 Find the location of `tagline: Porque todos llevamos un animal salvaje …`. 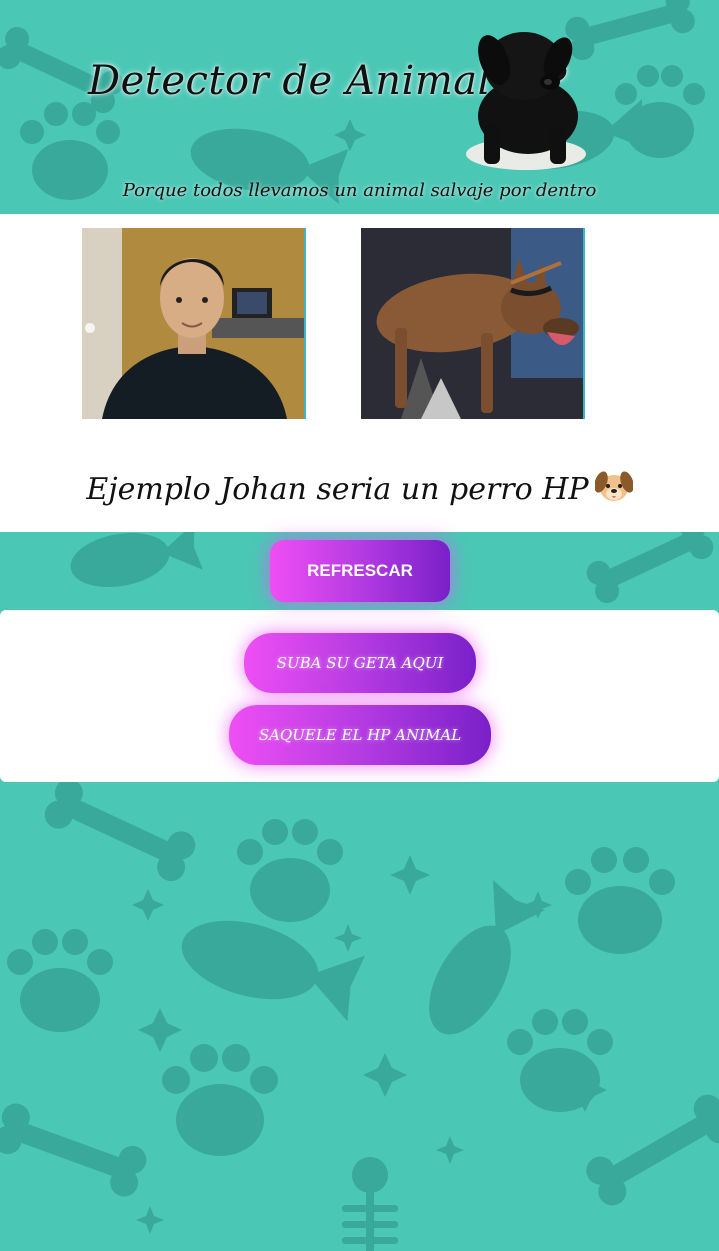

tagline: Porque todos llevamos un animal salvaje … is located at coordinates (359, 190).